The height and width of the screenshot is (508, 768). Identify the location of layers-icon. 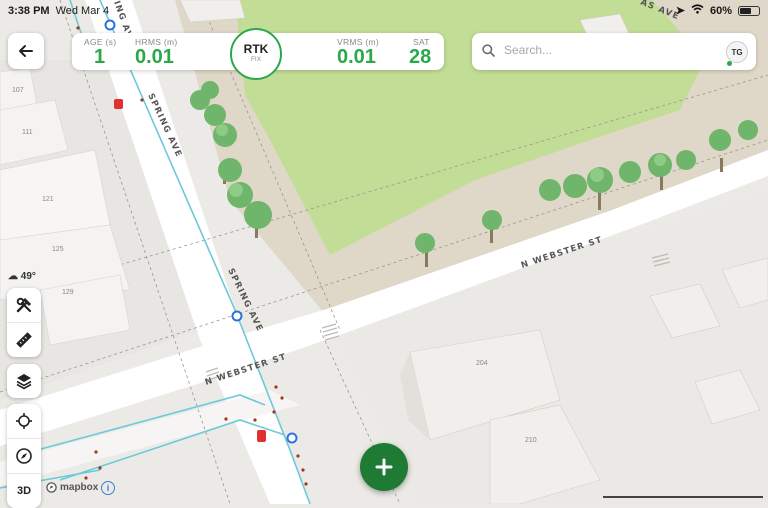
(24, 382).